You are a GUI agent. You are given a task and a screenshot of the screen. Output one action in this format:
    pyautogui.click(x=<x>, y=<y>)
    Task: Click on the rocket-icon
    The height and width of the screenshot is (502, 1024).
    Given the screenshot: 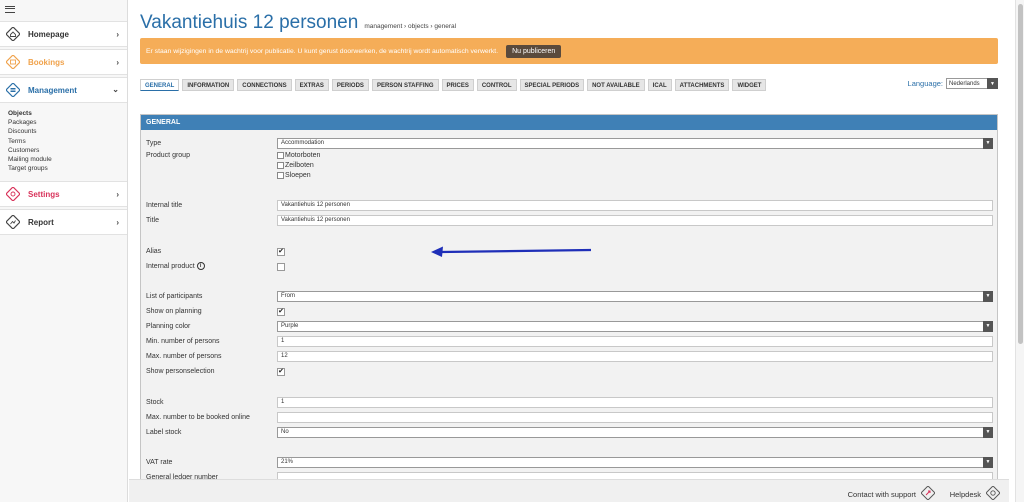 What is the action you would take?
    pyautogui.click(x=928, y=493)
    